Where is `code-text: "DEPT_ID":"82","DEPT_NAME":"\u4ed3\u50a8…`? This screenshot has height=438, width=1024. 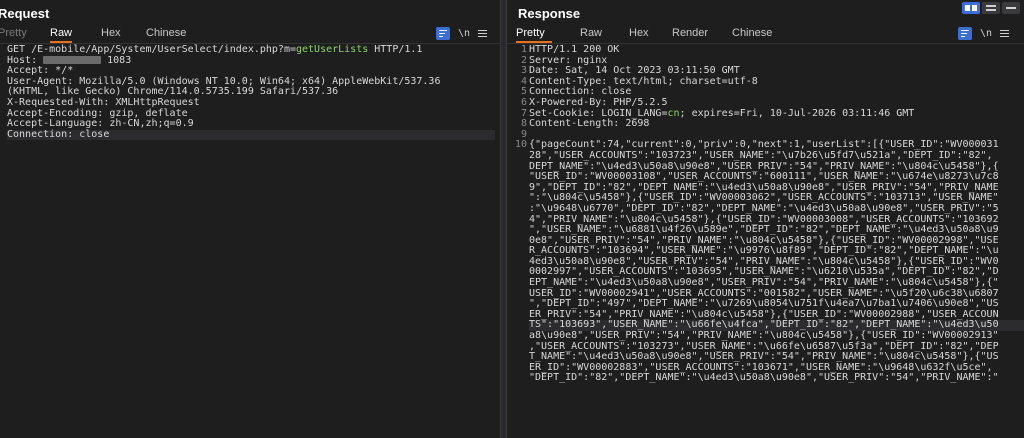 code-text: "DEPT_ID":"82","DEPT_NAME":"\u4ed3\u50a8… is located at coordinates (764, 378).